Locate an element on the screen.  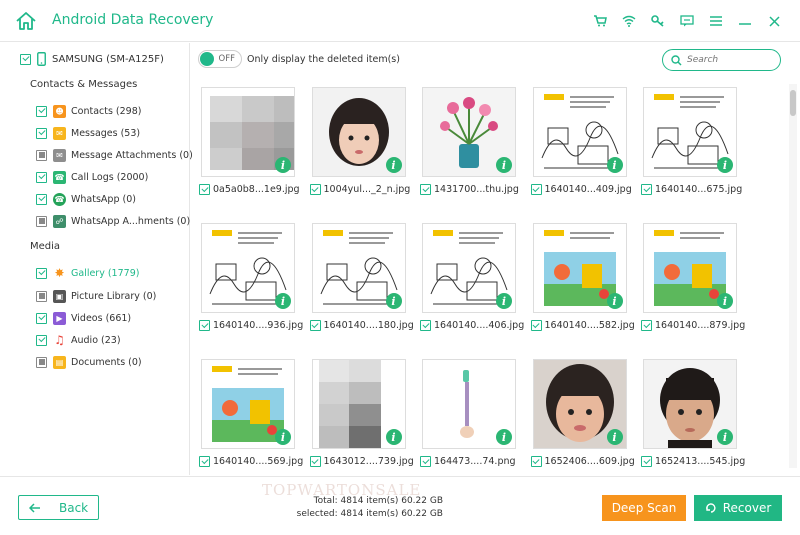
file-tile: i 1640140....582.jpg is located at coordinates (582, 278).